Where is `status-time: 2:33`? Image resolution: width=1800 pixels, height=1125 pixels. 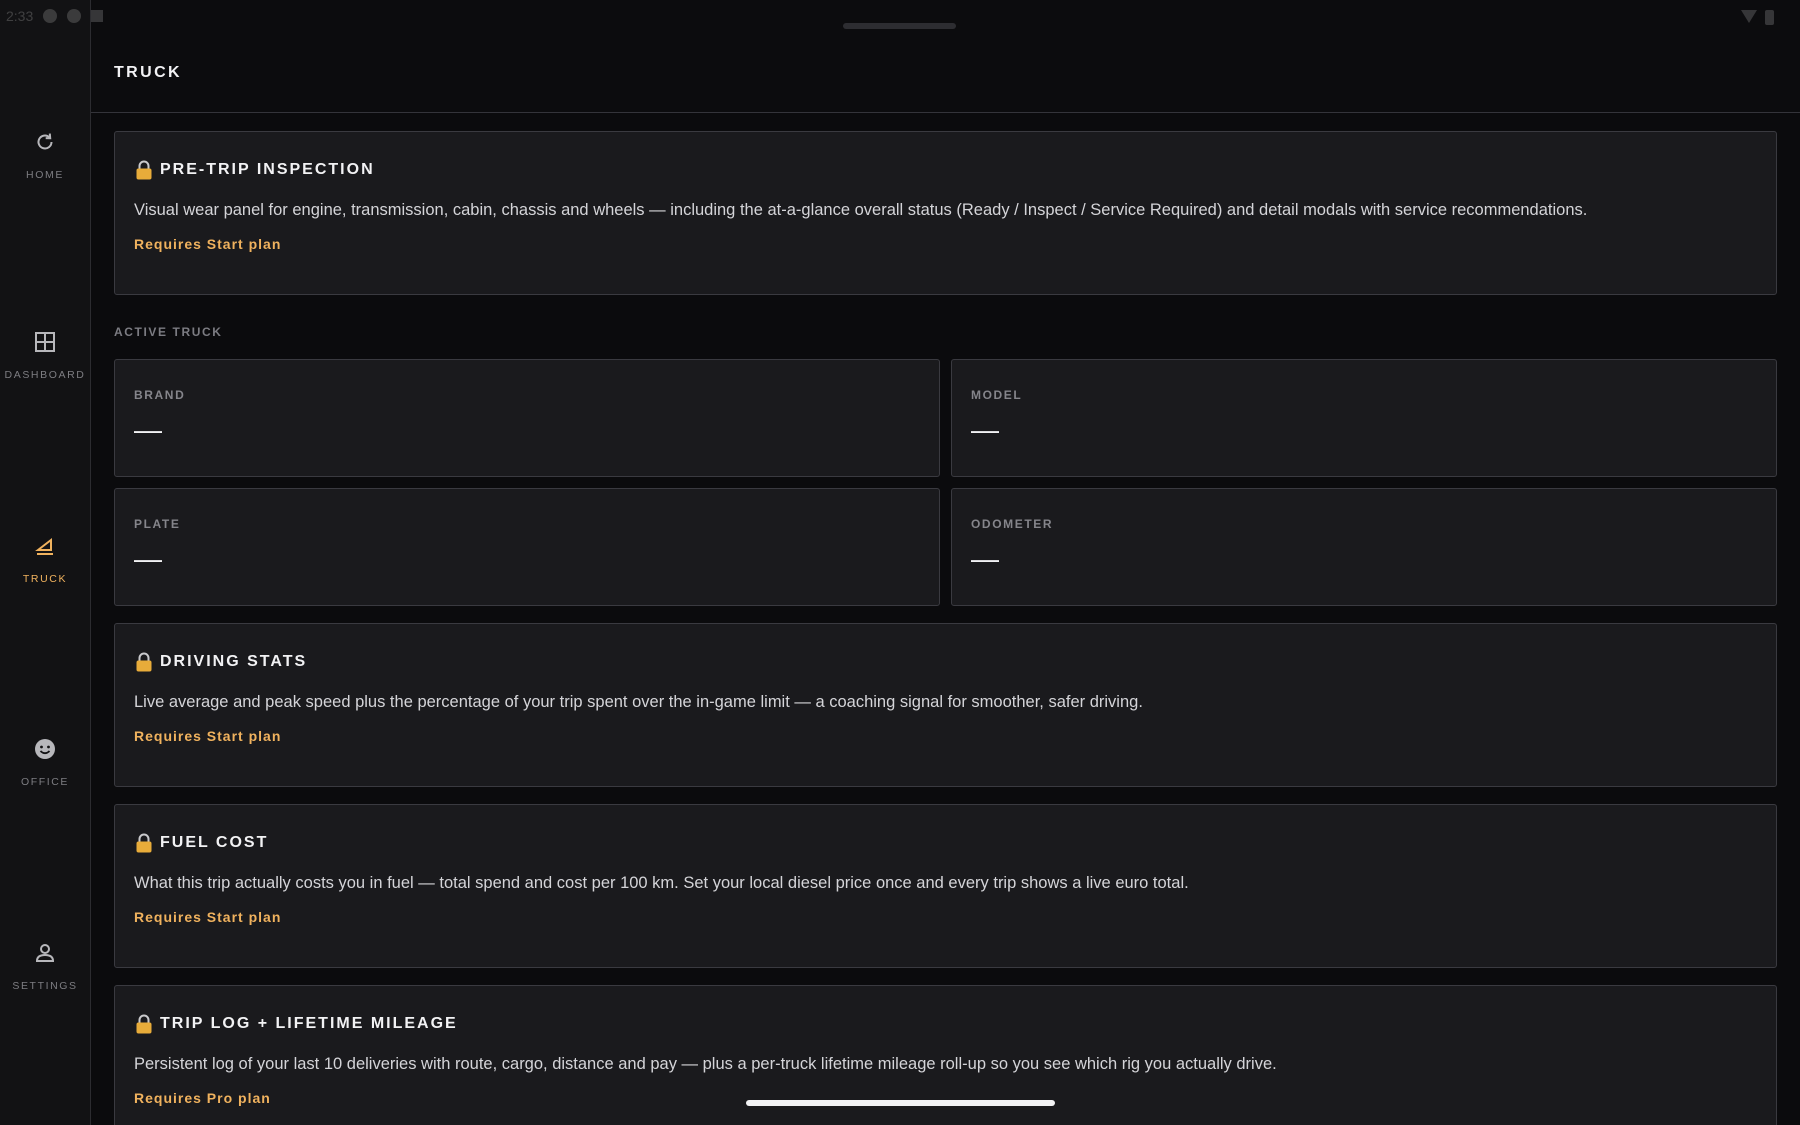
status-time: 2:33 is located at coordinates (20, 16).